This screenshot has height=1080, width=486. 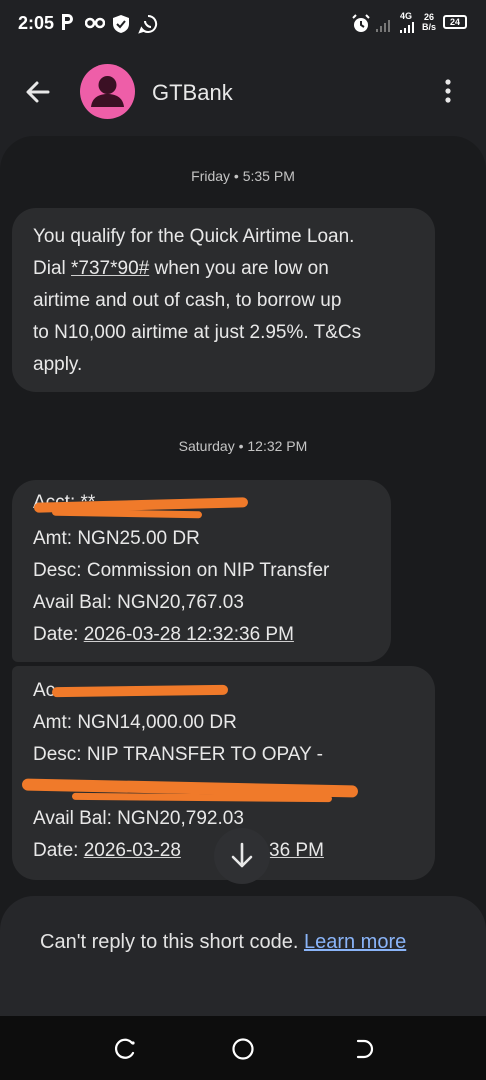 I want to click on network-speed-unit: B/s, so click(x=429, y=27).